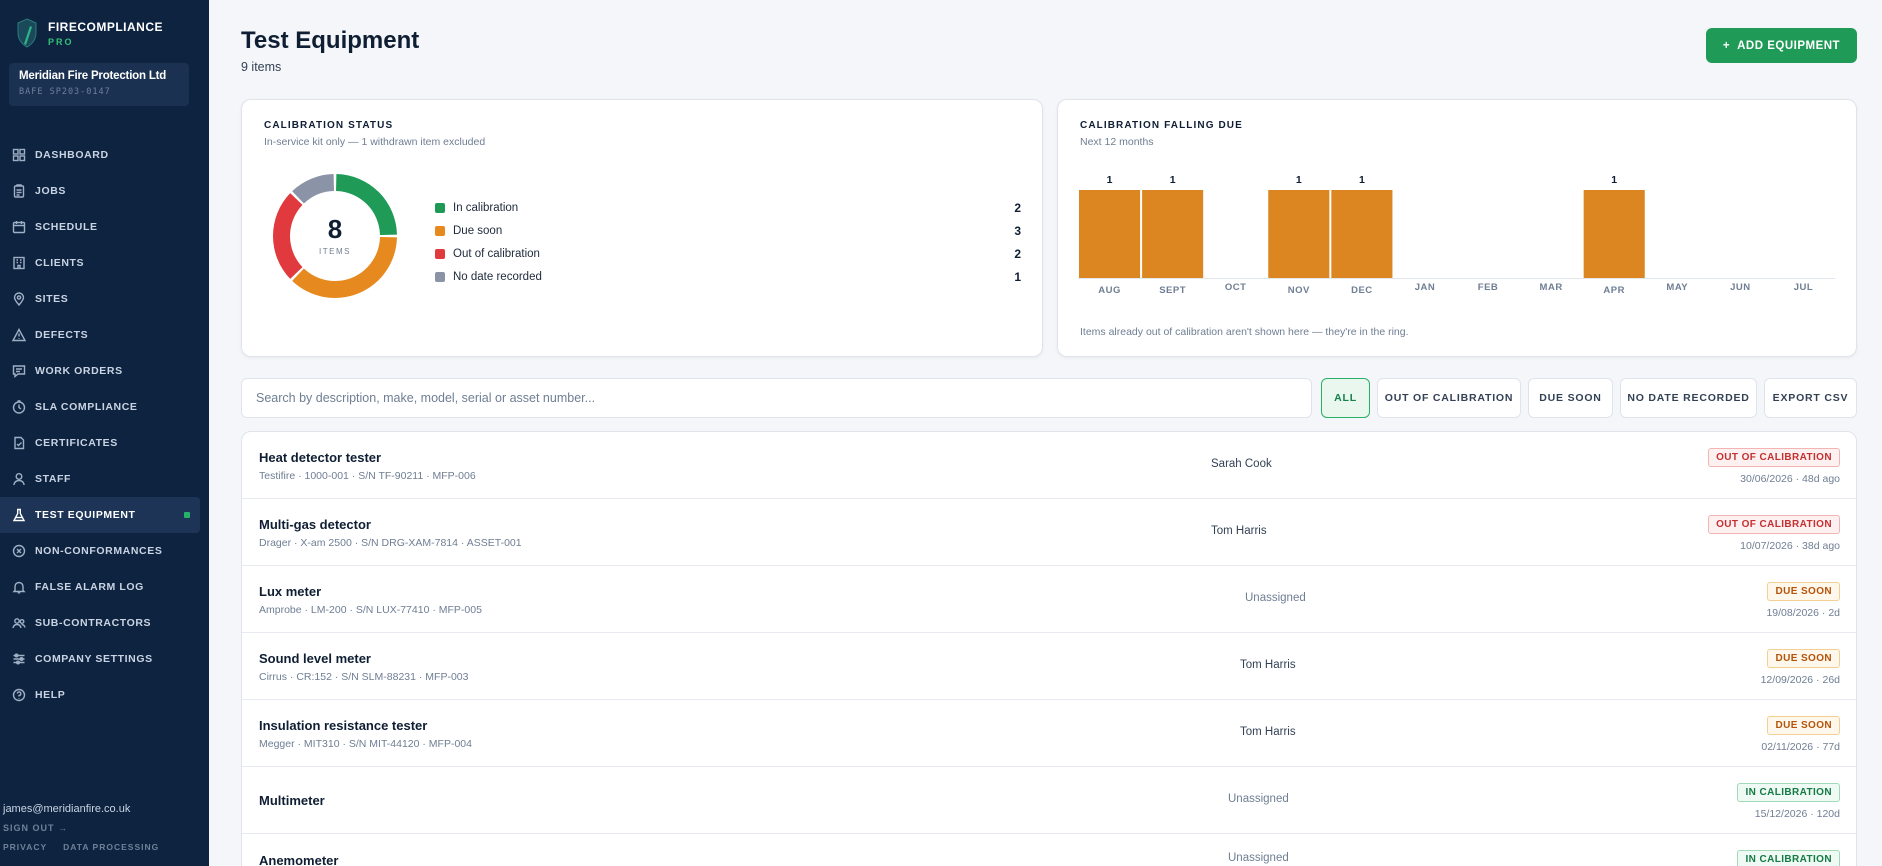 Image resolution: width=1882 pixels, height=866 pixels. What do you see at coordinates (100, 479) in the screenshot?
I see `sidebar-item-staff: STAFF` at bounding box center [100, 479].